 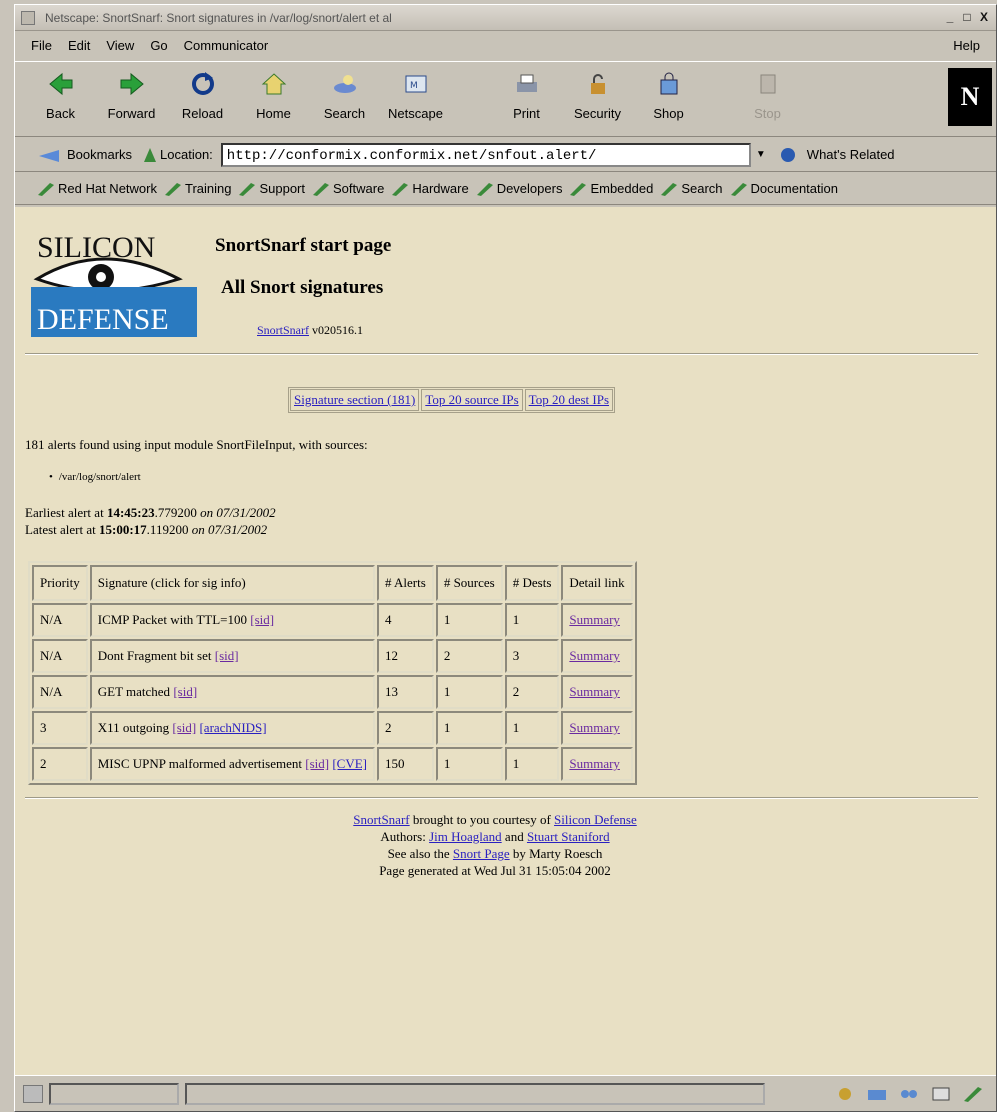 I want to click on stop-button: Stop, so click(x=767, y=97).